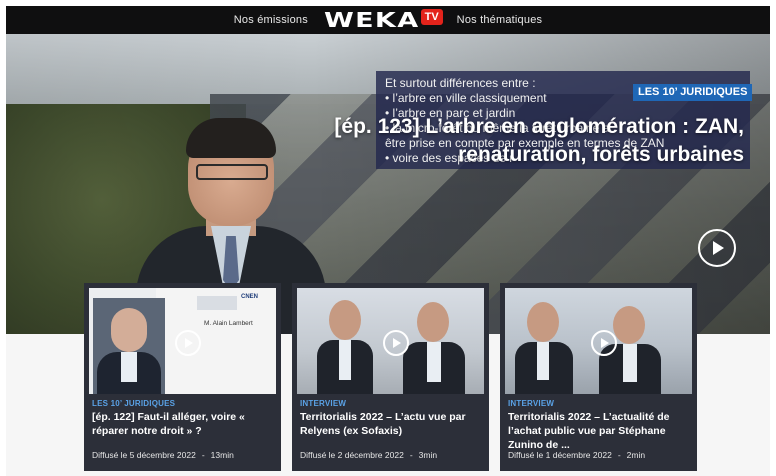  Describe the element at coordinates (217, 303) in the screenshot. I see `republic-logo` at that location.